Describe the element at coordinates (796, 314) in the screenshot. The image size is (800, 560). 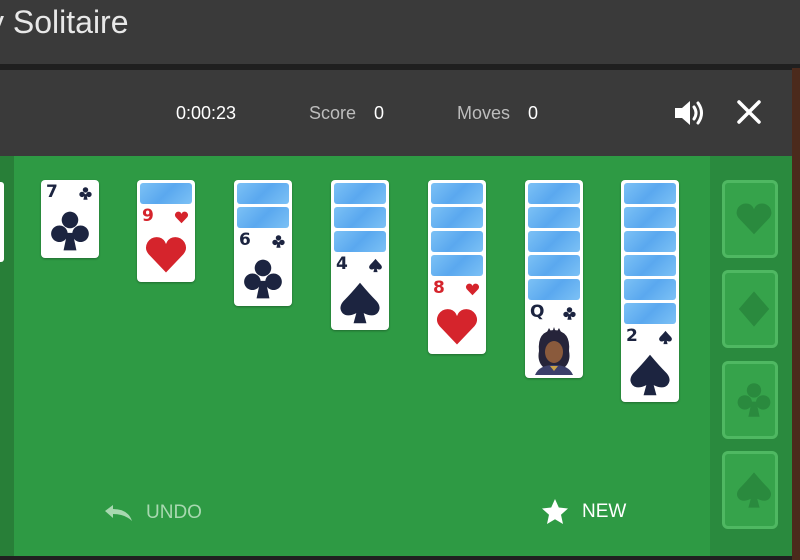
I see `background-edge` at that location.